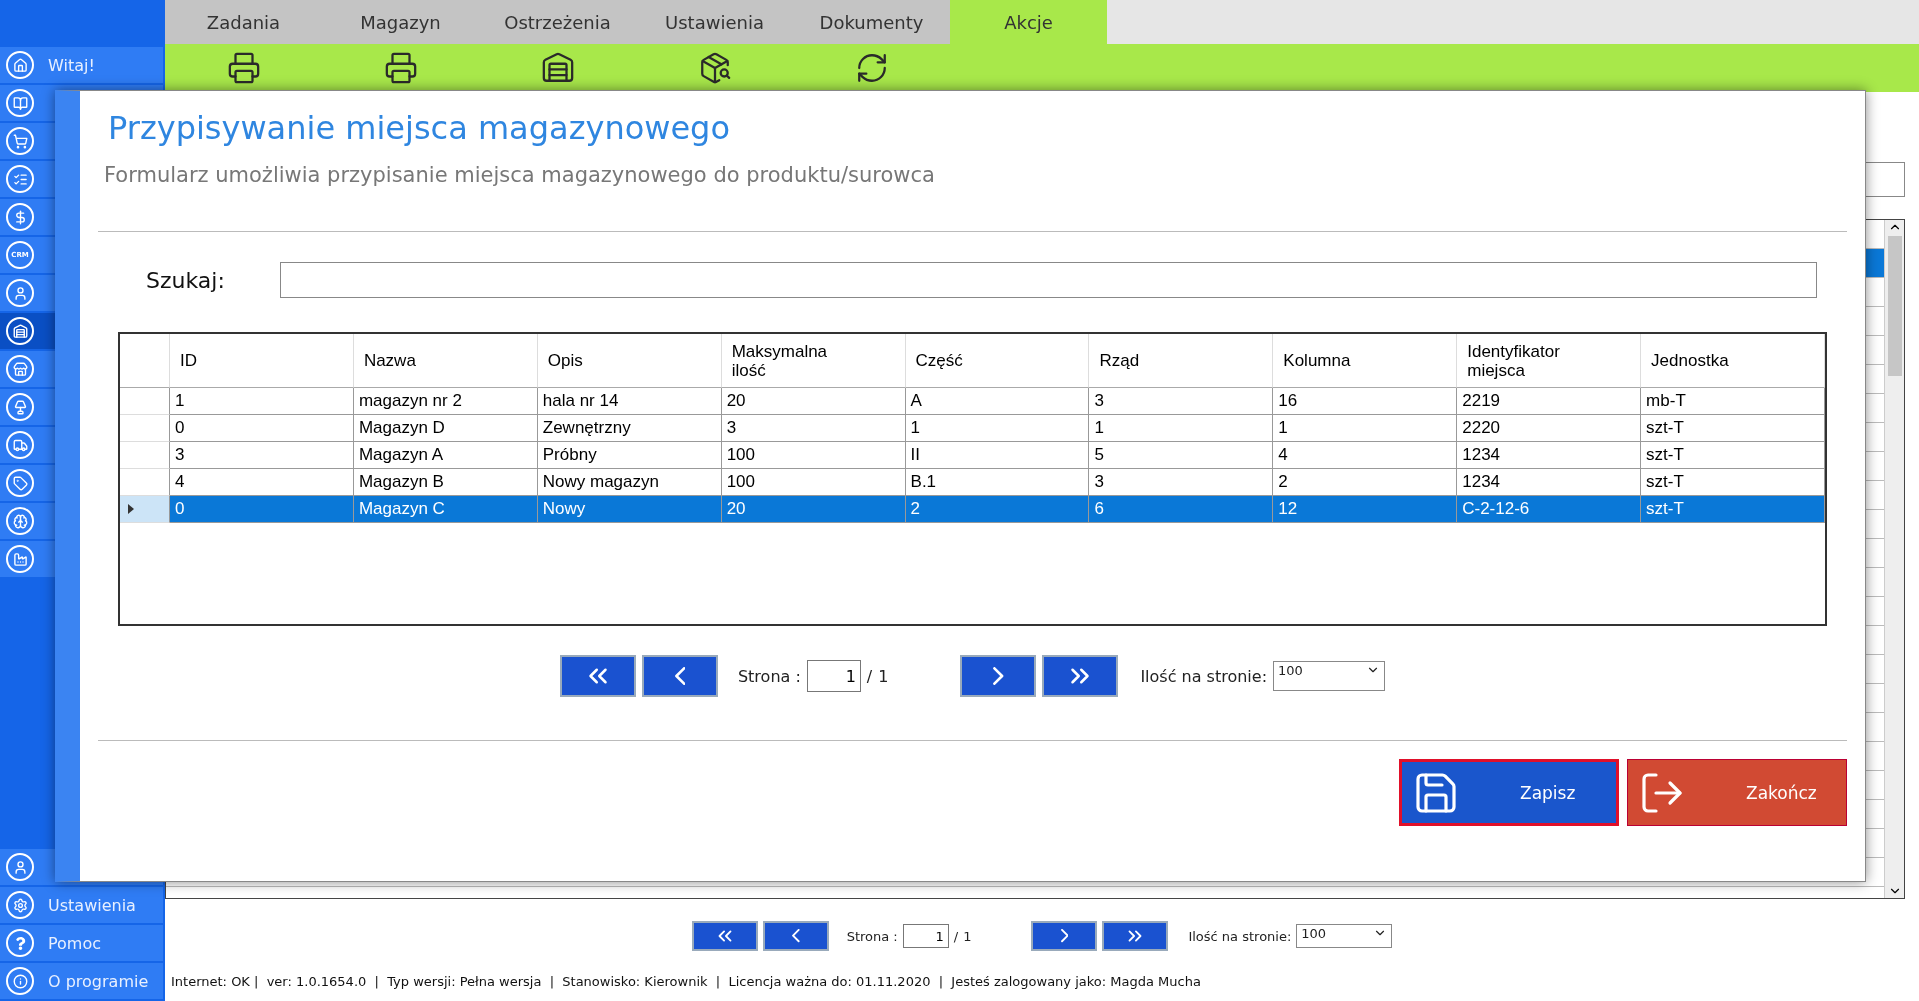 The width and height of the screenshot is (1919, 1001). I want to click on settings-icon, so click(20, 905).